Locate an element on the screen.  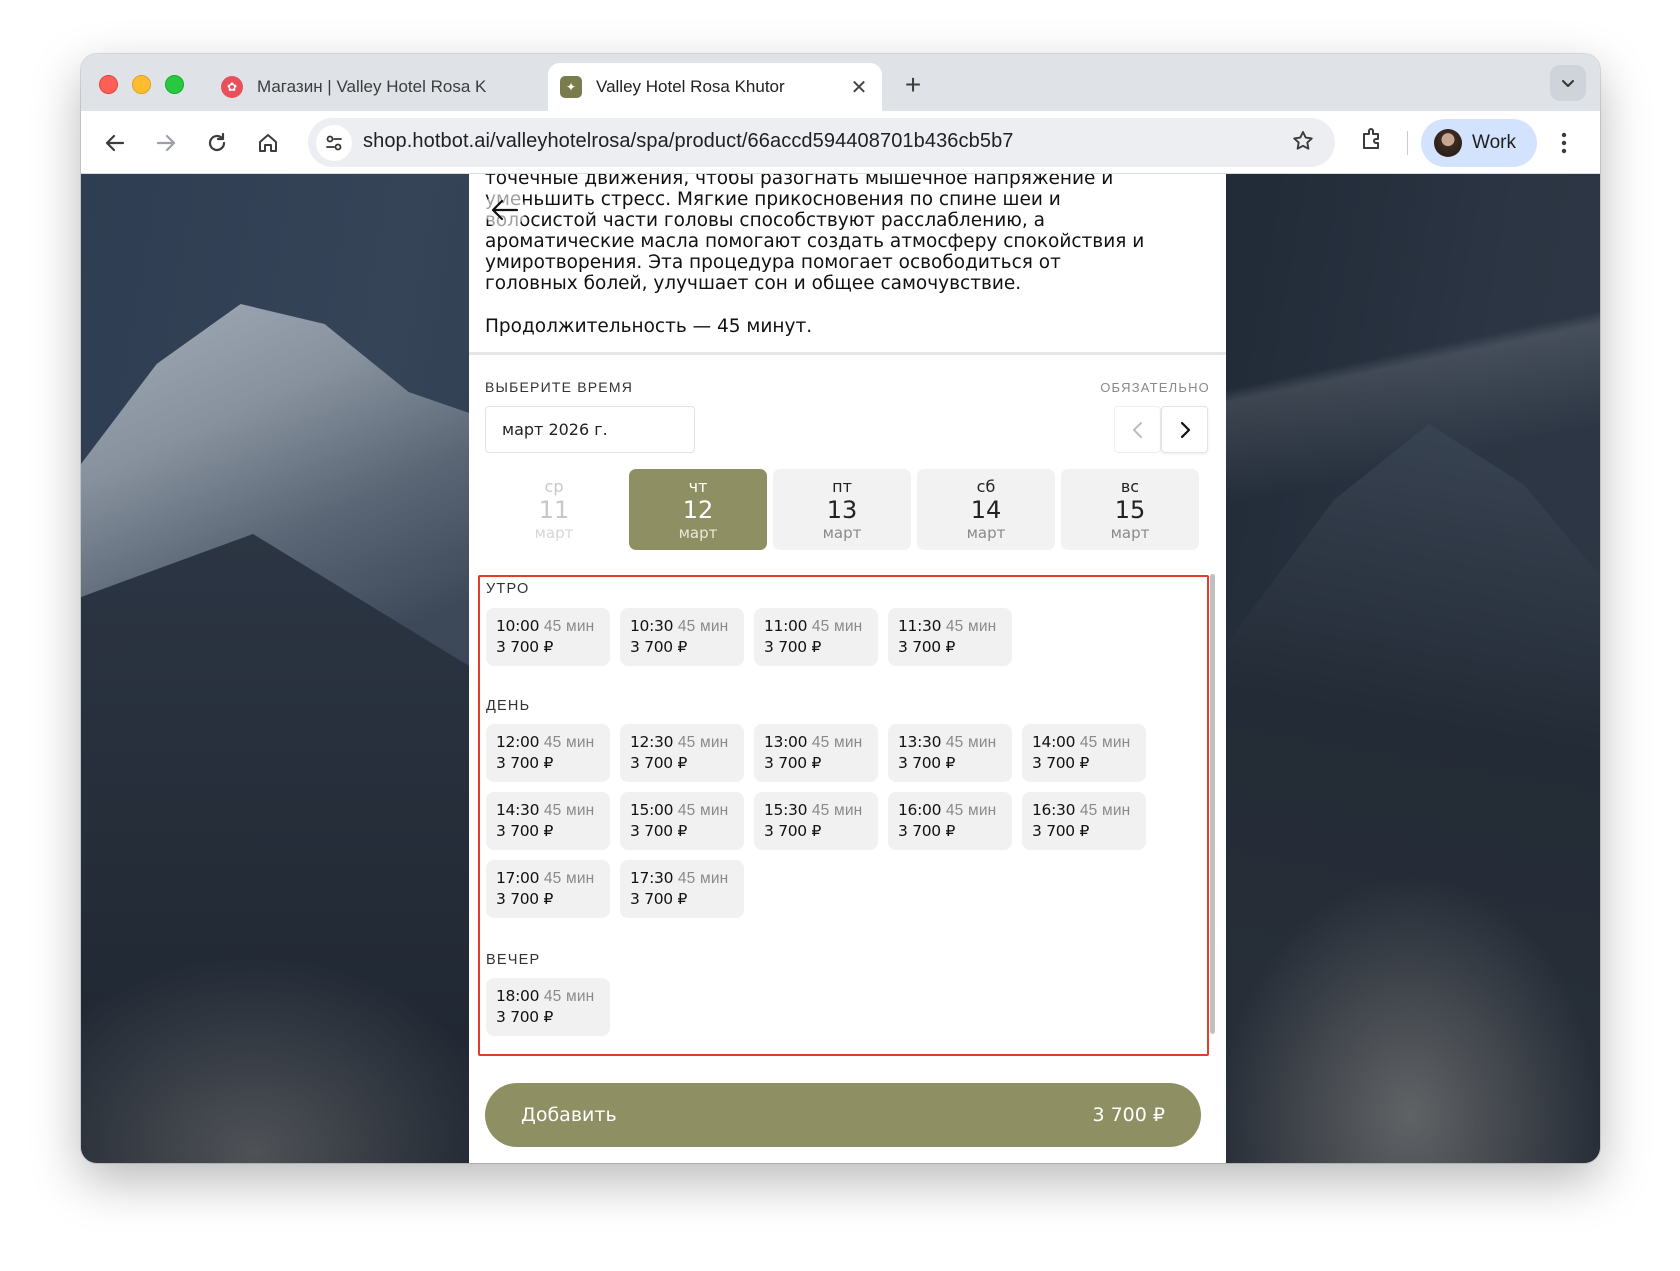
slot-time: 17:00 is located at coordinates (518, 878).